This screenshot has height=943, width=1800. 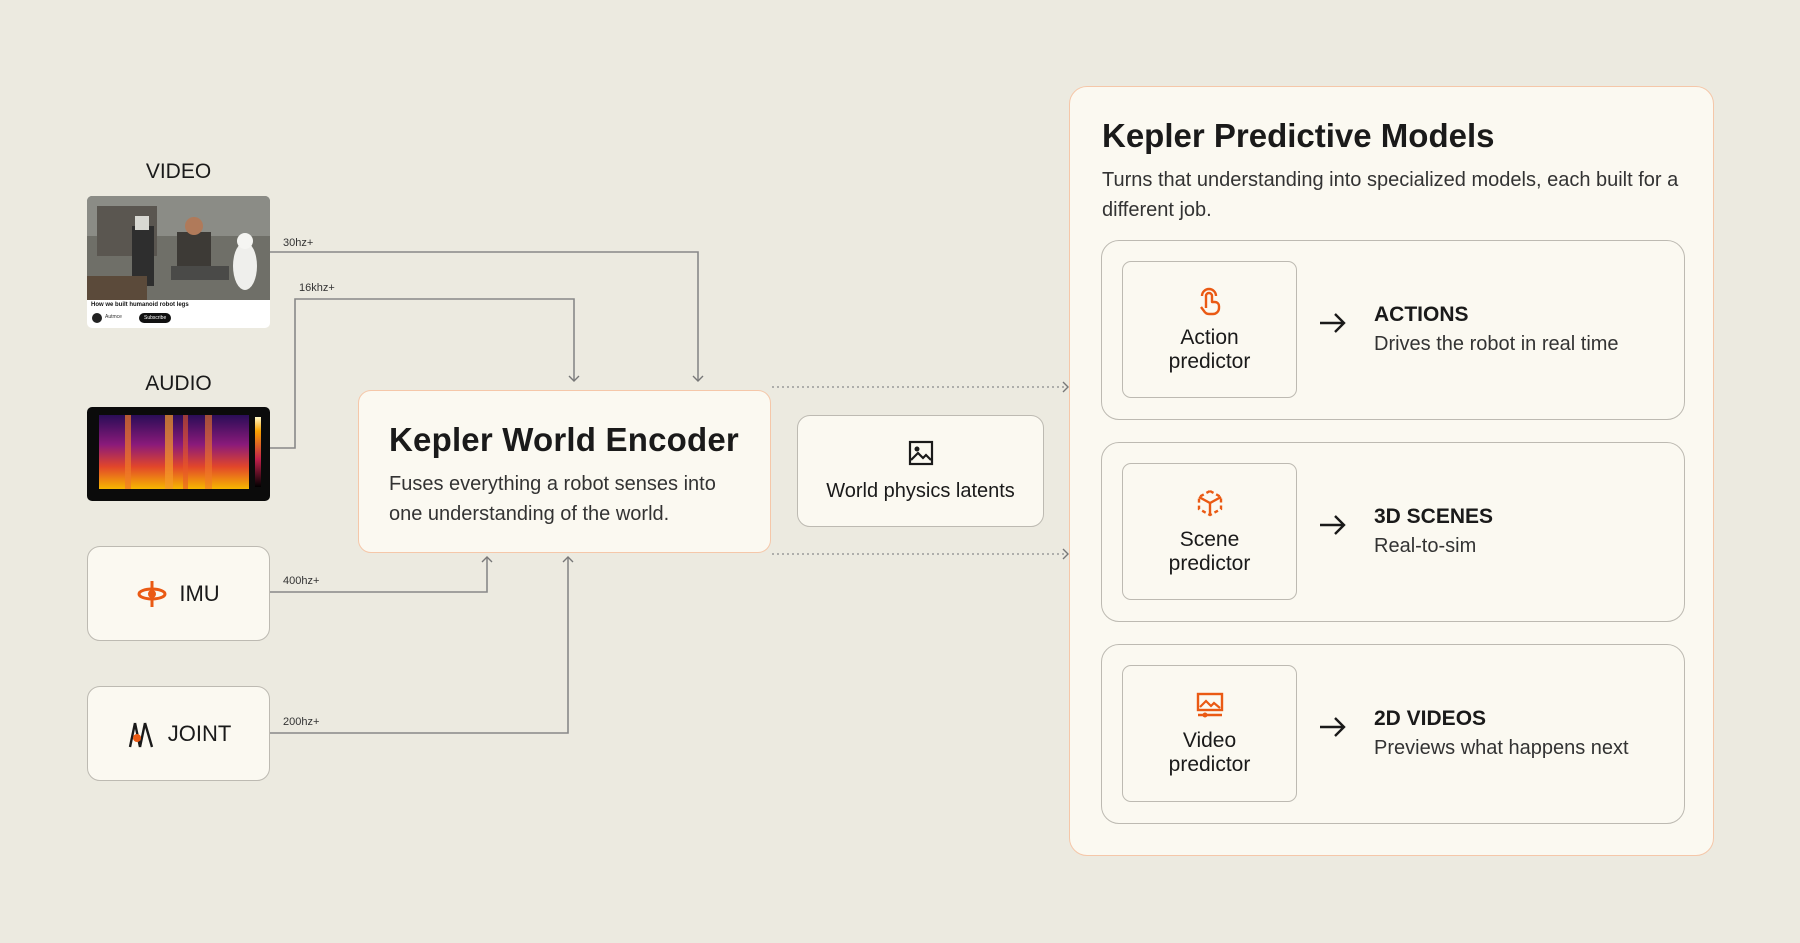 What do you see at coordinates (1393, 532) in the screenshot?
I see `model-card-3d-scenes: Scene predictor 3D SCENES Real-to-sim` at bounding box center [1393, 532].